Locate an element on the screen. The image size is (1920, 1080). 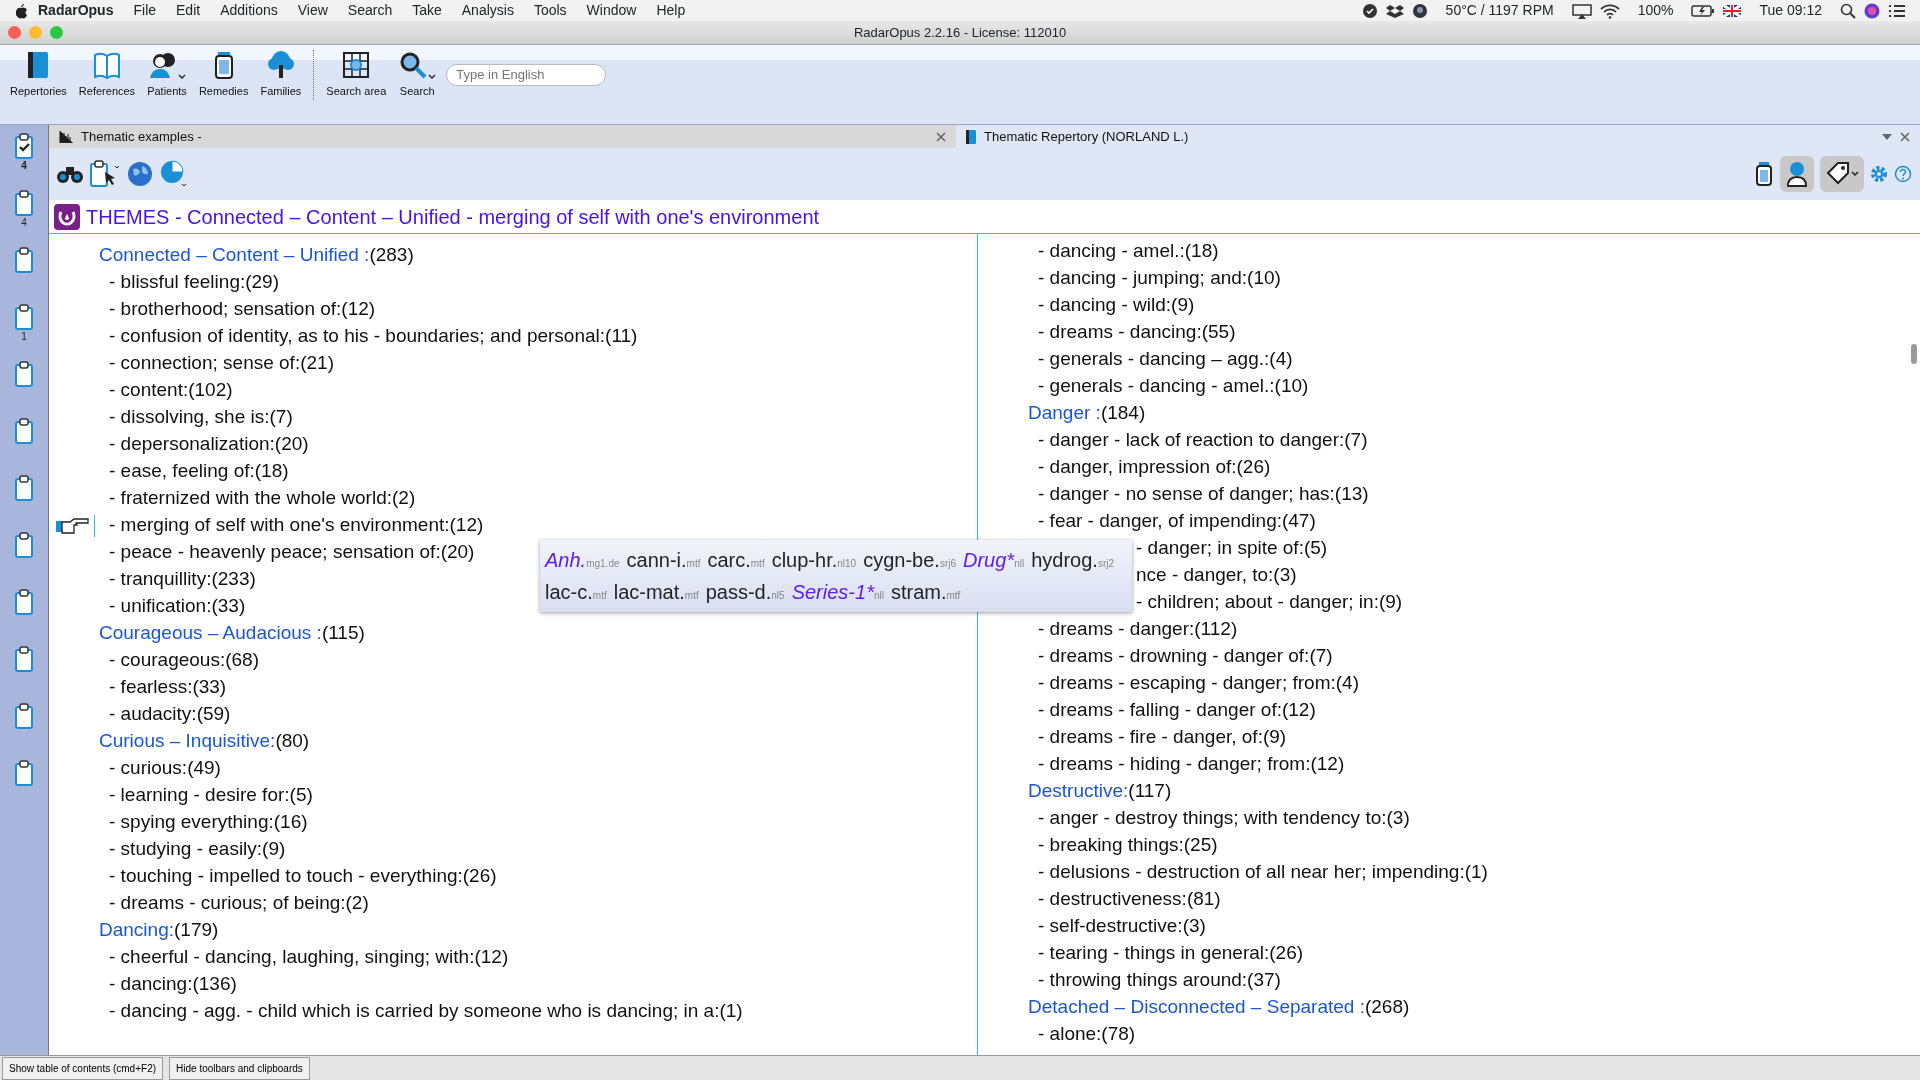
toolbar-button: References is located at coordinates (107, 74).